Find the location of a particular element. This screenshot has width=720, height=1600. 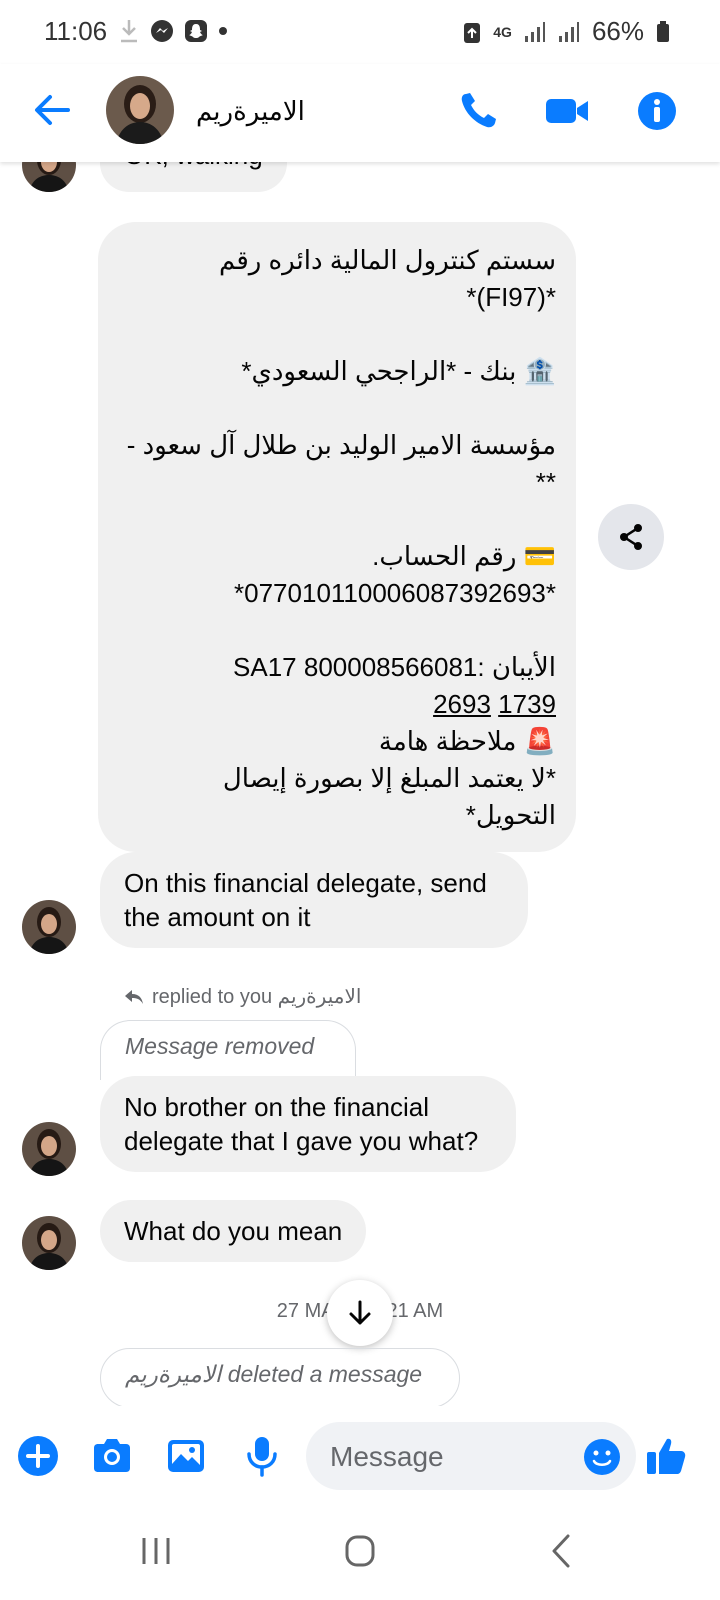

signal-icon is located at coordinates (534, 31).